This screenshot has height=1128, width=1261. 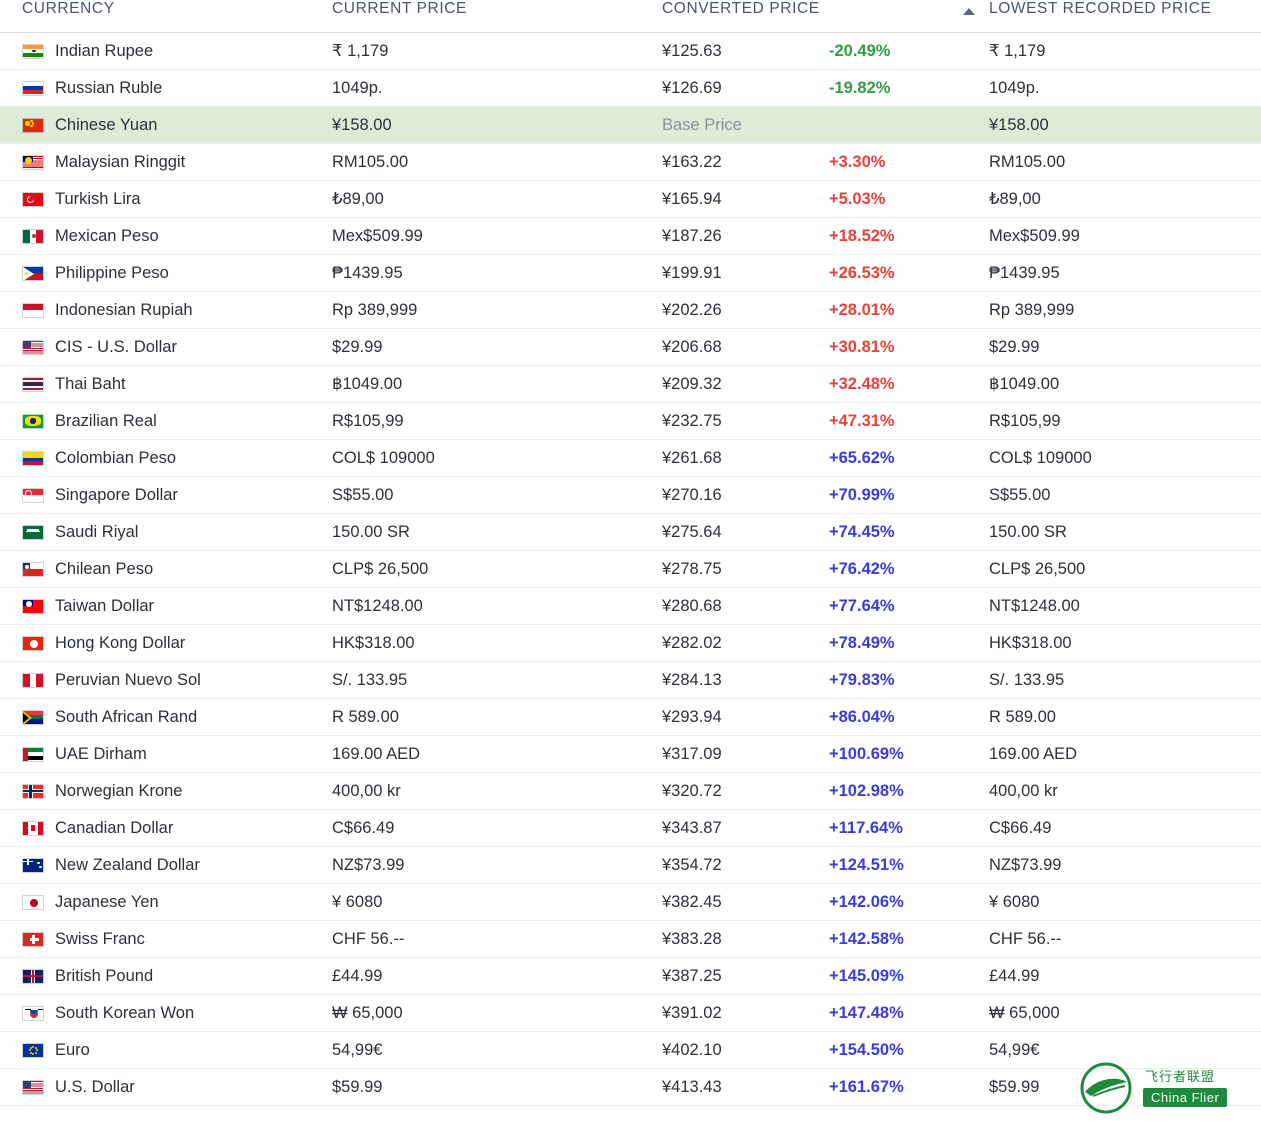 I want to click on currency-cell: Indian Rupee, so click(x=166, y=51).